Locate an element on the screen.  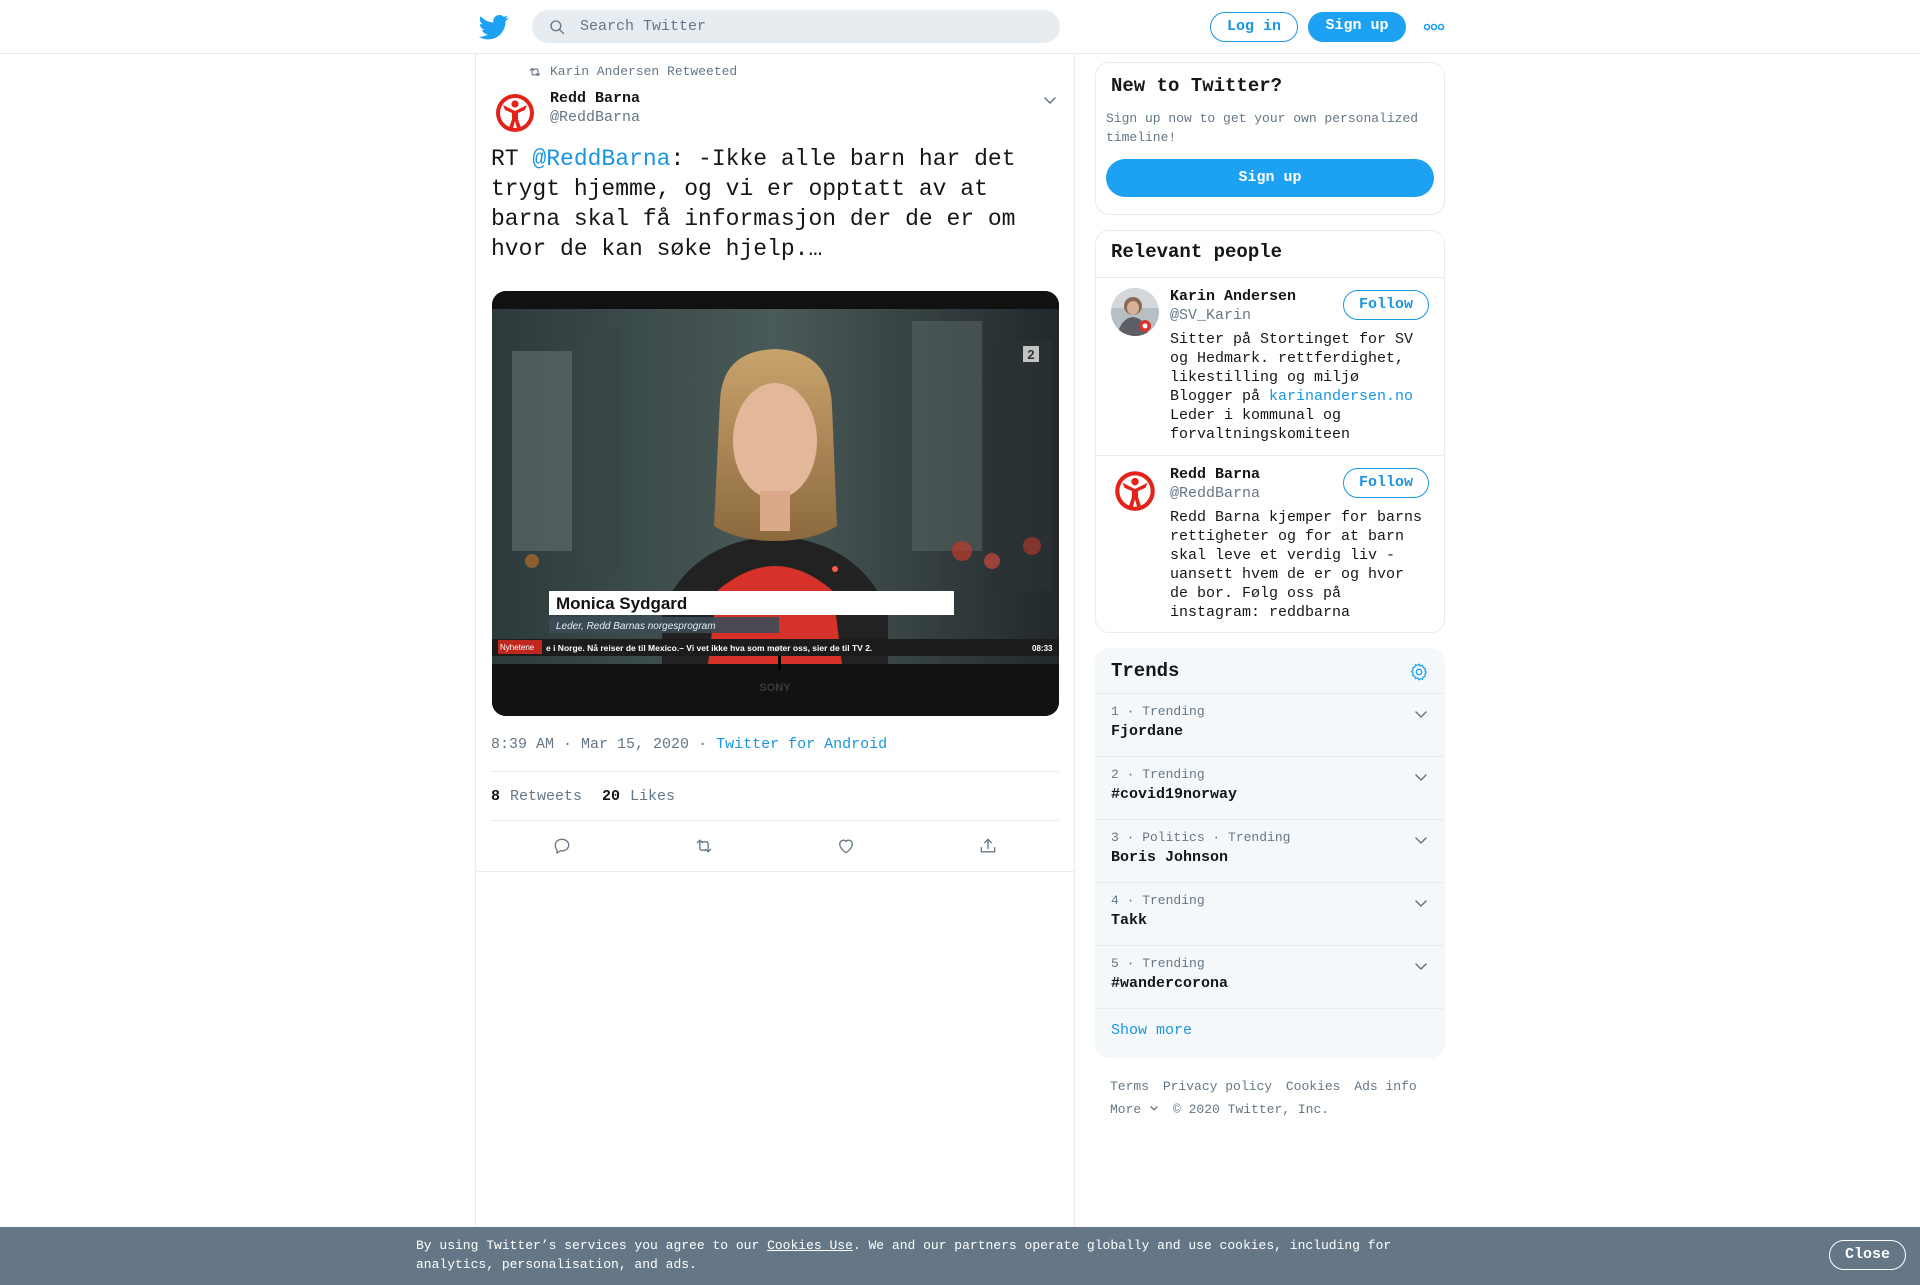
karin-andersen-avatar is located at coordinates (1135, 312).